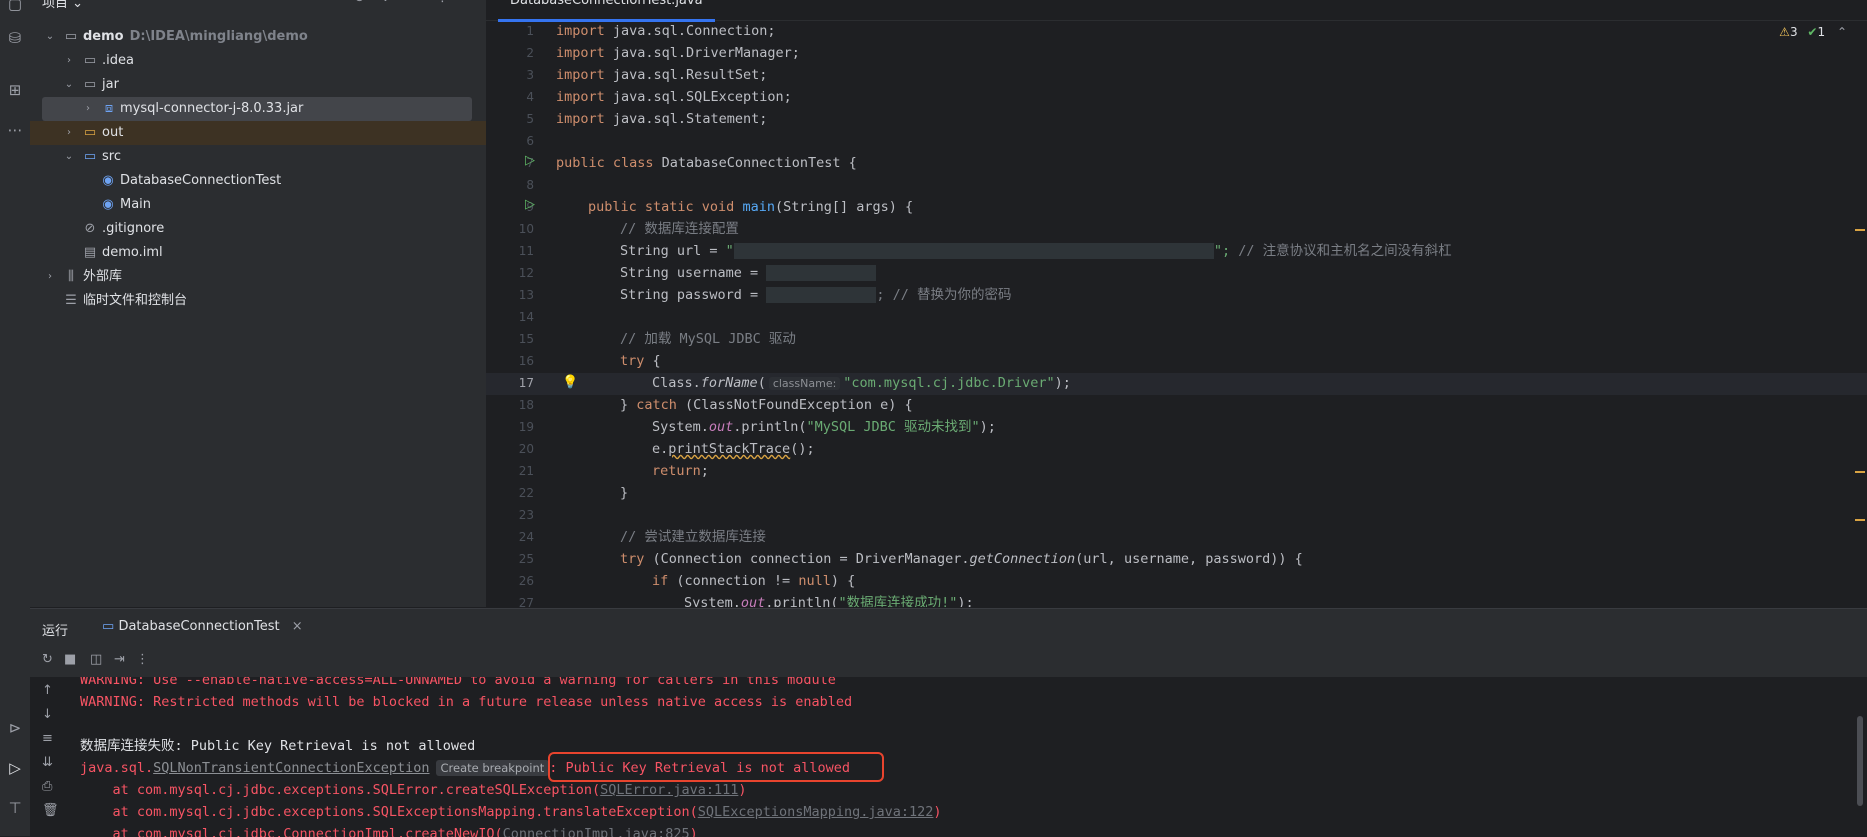 This screenshot has width=1867, height=837. Describe the element at coordinates (385, 2) in the screenshot. I see `expand-icon: ⌄` at that location.